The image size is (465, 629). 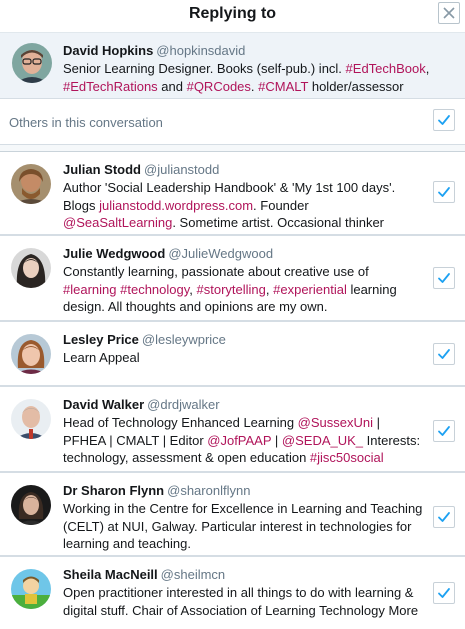 I want to click on bio-link: @SeaSaltLearning, so click(x=117, y=222).